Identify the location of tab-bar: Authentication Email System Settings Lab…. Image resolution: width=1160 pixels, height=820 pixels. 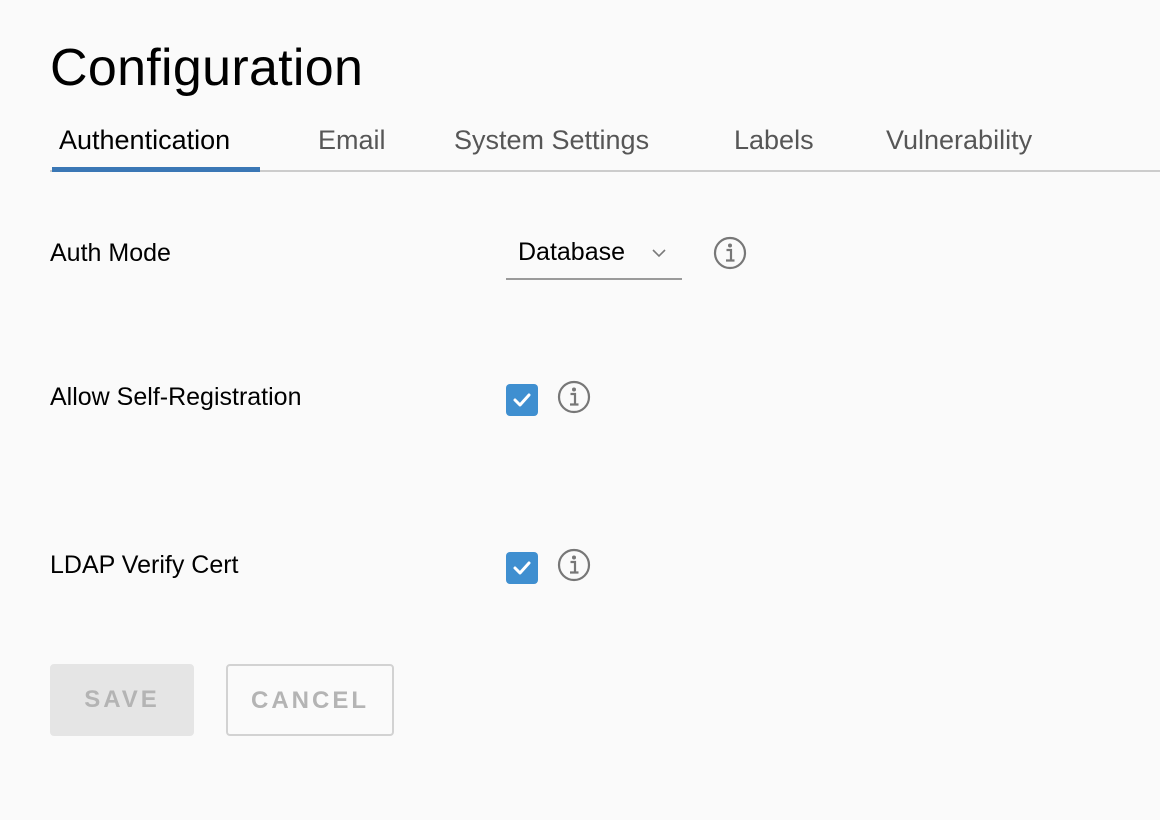
(605, 140).